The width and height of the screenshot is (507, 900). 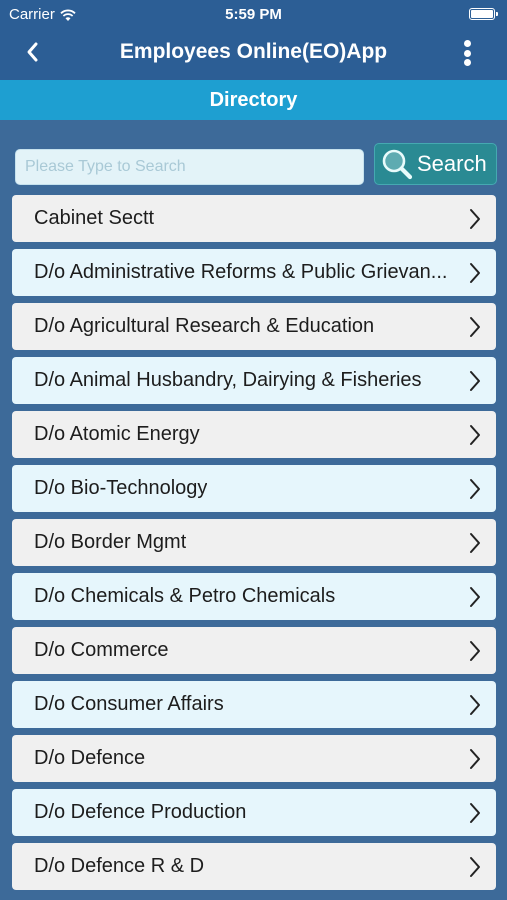 What do you see at coordinates (254, 542) in the screenshot?
I see `list-item: D/o Border Mgmt` at bounding box center [254, 542].